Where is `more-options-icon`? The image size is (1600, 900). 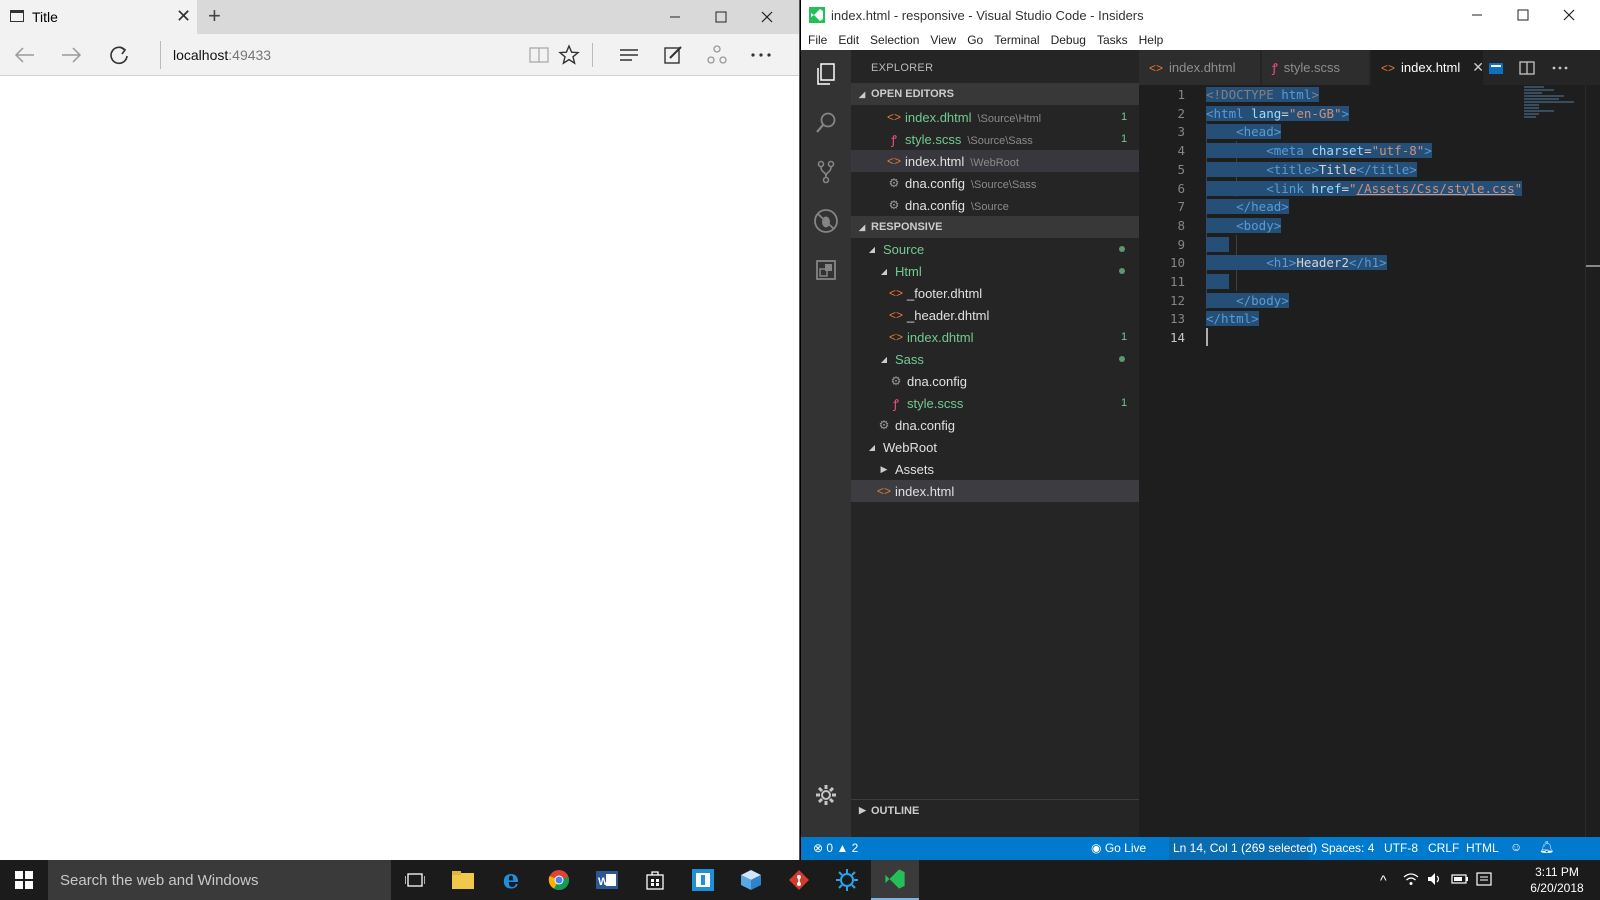
more-options-icon is located at coordinates (761, 55).